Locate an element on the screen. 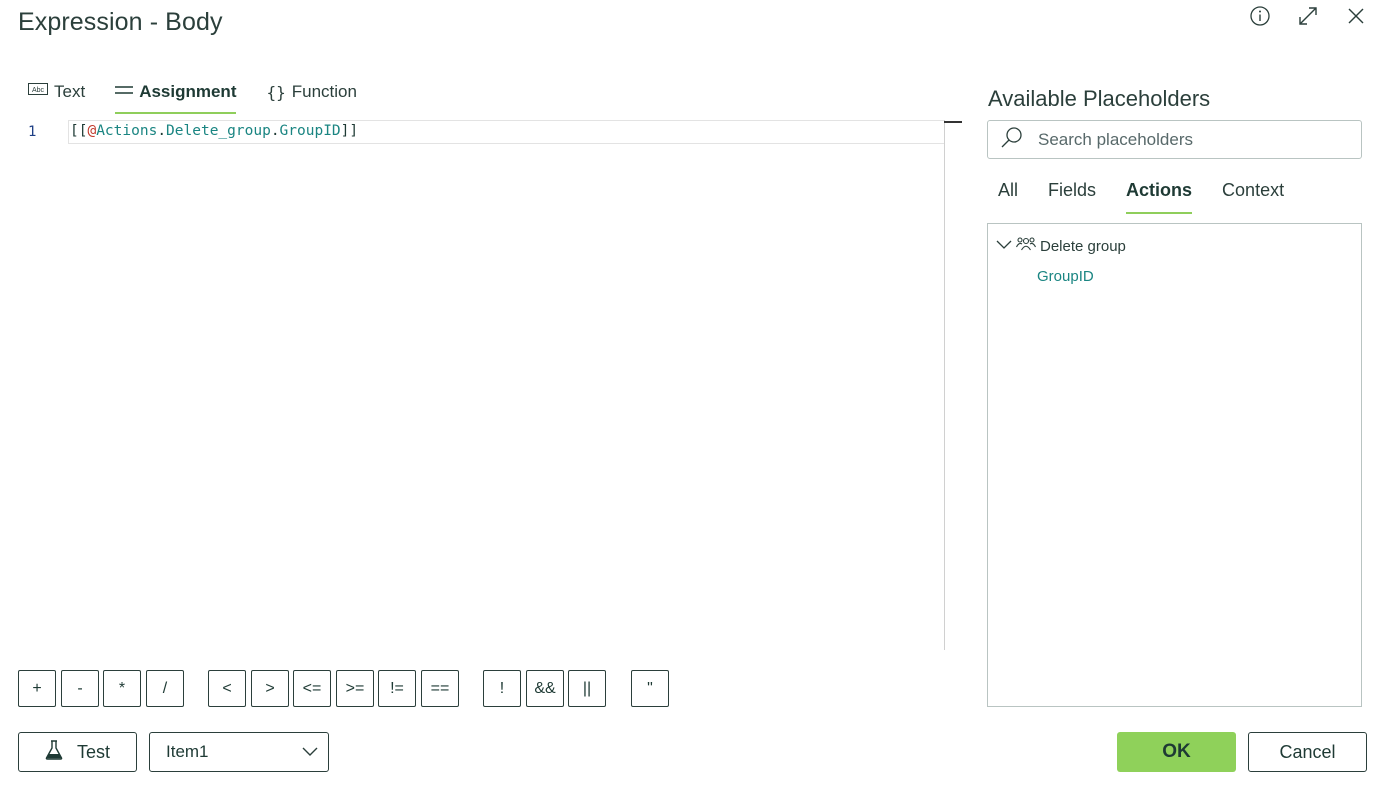  code-line: [[@Actions.Delete_group.GroupID]] is located at coordinates (214, 131).